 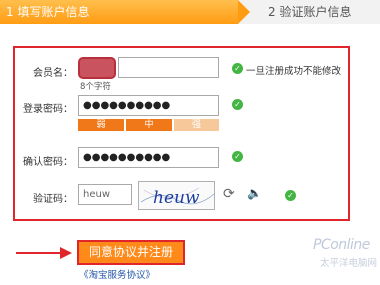 I want to click on speaker-icon: 🔈, so click(x=254, y=193).